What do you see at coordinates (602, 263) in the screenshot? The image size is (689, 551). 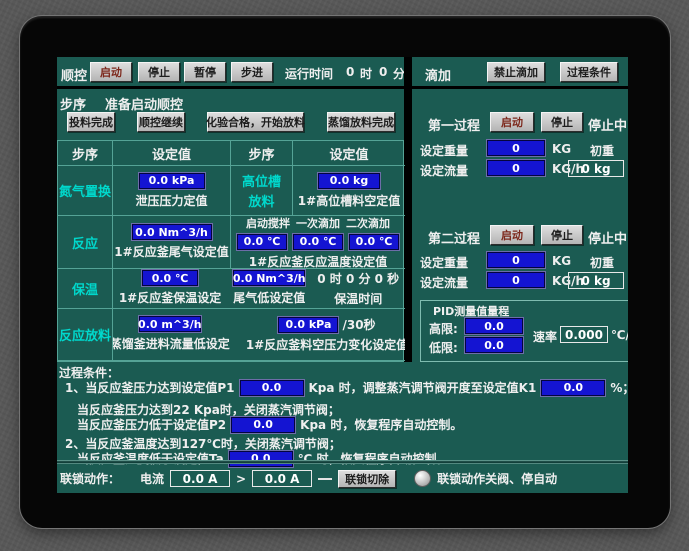 I see `process2-init-weight-label: 初重` at bounding box center [602, 263].